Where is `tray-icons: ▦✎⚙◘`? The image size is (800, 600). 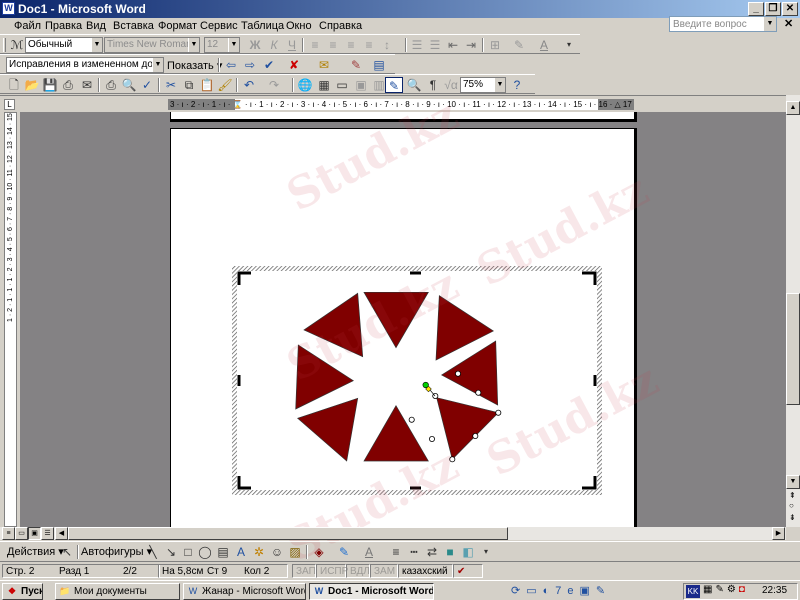
tray-icons: ▦✎⚙◘ is located at coordinates (725, 589).